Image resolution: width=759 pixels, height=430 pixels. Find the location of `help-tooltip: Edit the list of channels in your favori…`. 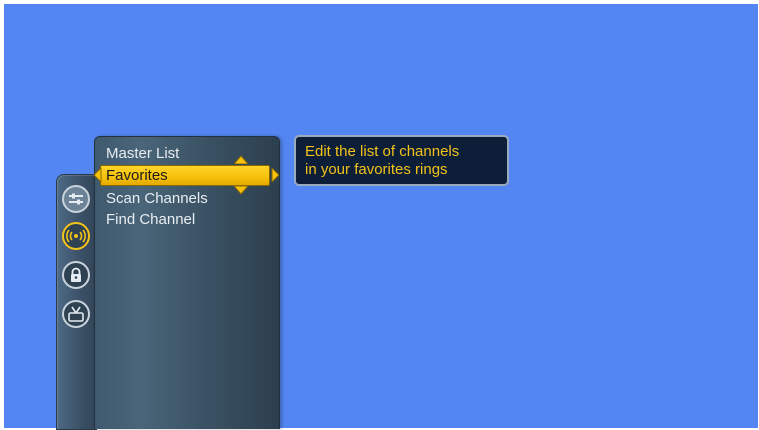

help-tooltip: Edit the list of channels in your favori… is located at coordinates (401, 160).